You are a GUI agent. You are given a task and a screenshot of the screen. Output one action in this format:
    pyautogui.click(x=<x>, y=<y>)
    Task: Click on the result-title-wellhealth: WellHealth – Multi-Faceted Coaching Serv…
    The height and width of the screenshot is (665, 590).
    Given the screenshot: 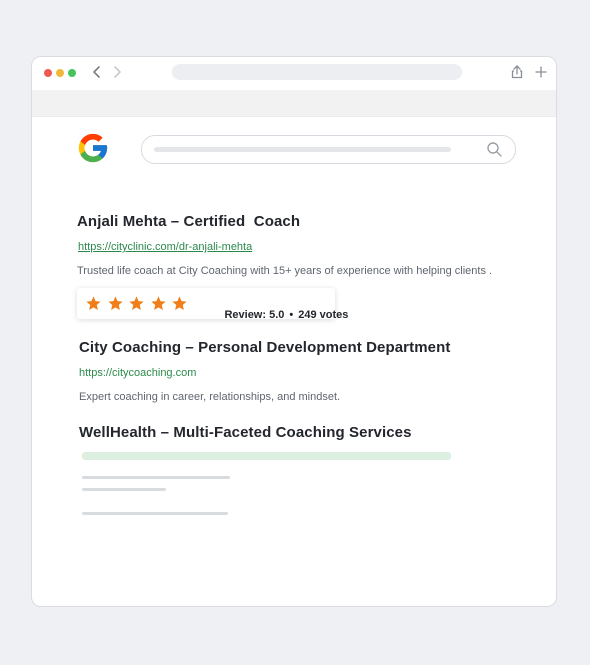 What is the action you would take?
    pyautogui.click(x=245, y=432)
    